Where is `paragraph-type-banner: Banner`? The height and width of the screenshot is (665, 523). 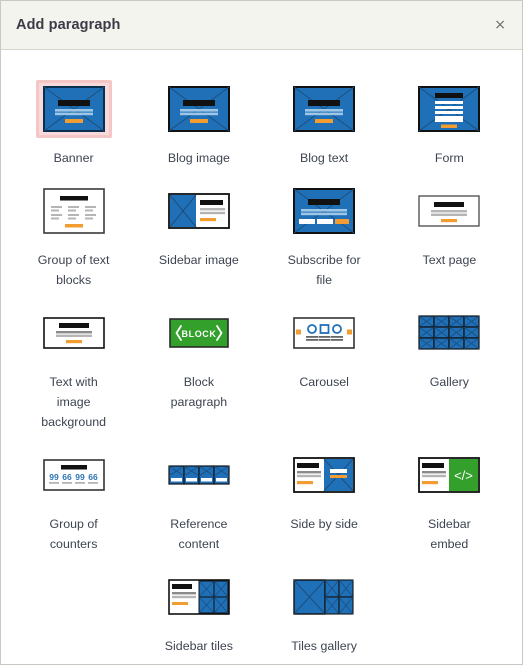
paragraph-type-banner: Banner is located at coordinates (73, 123).